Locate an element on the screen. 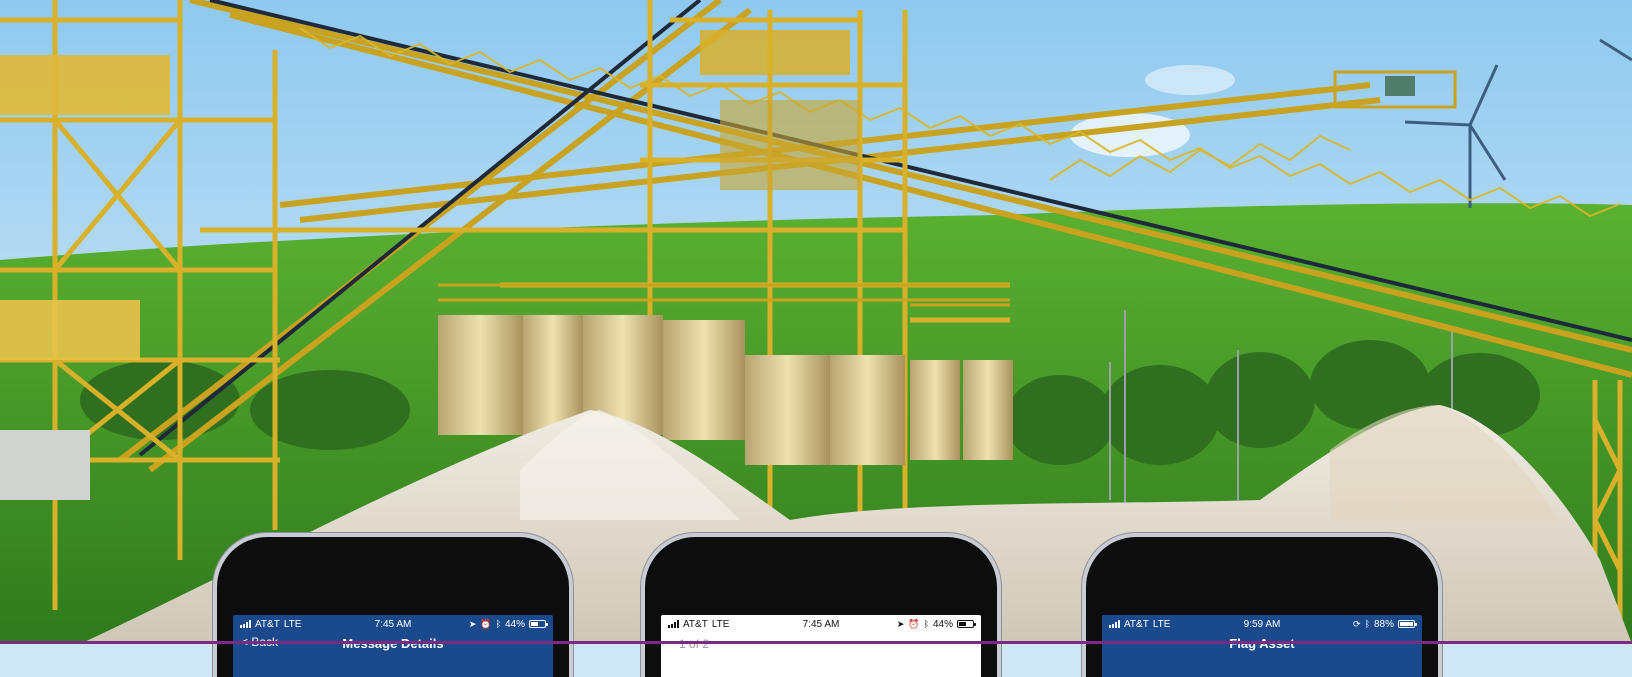 The image size is (1632, 677). phone-mockup-pager: AT&T LTE 7:45 AM ➤ ⏰ ᛒ 44% 1 of 2 is located at coordinates (821, 607).